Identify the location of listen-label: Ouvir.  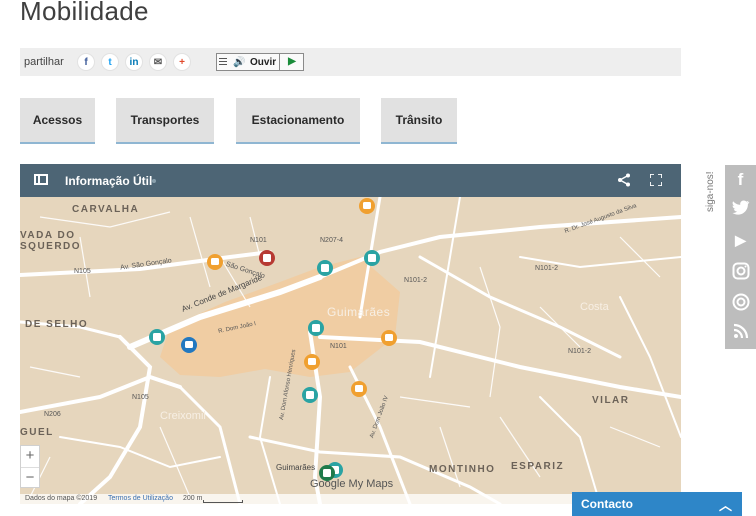
(263, 62).